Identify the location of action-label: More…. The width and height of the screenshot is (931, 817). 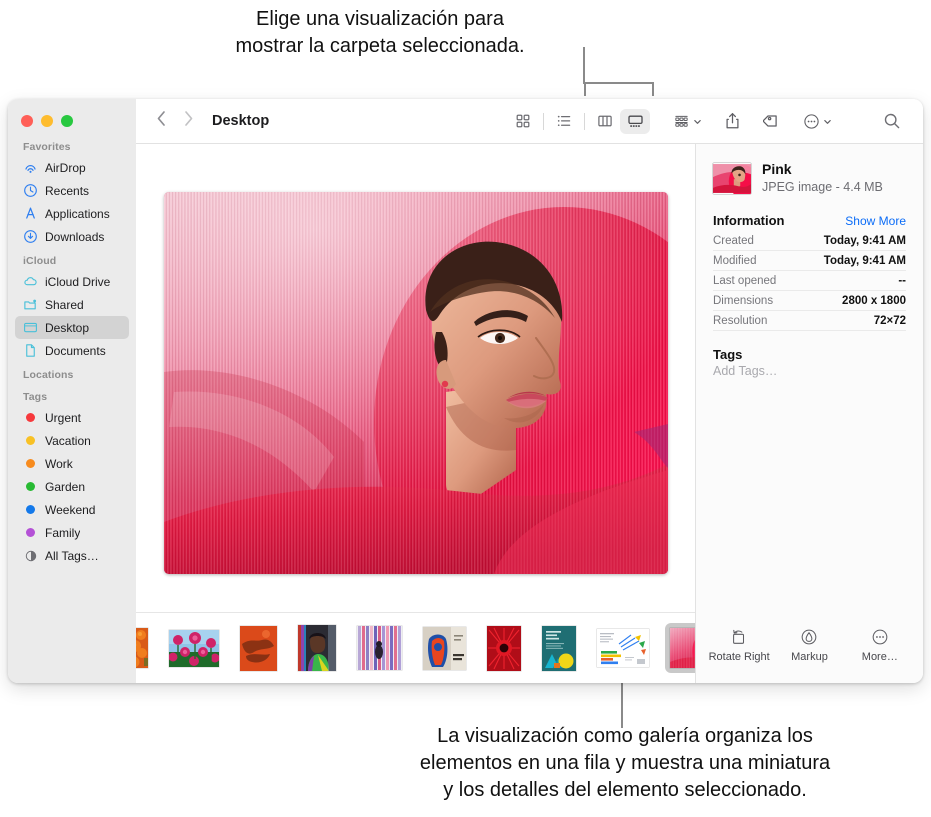
(879, 657).